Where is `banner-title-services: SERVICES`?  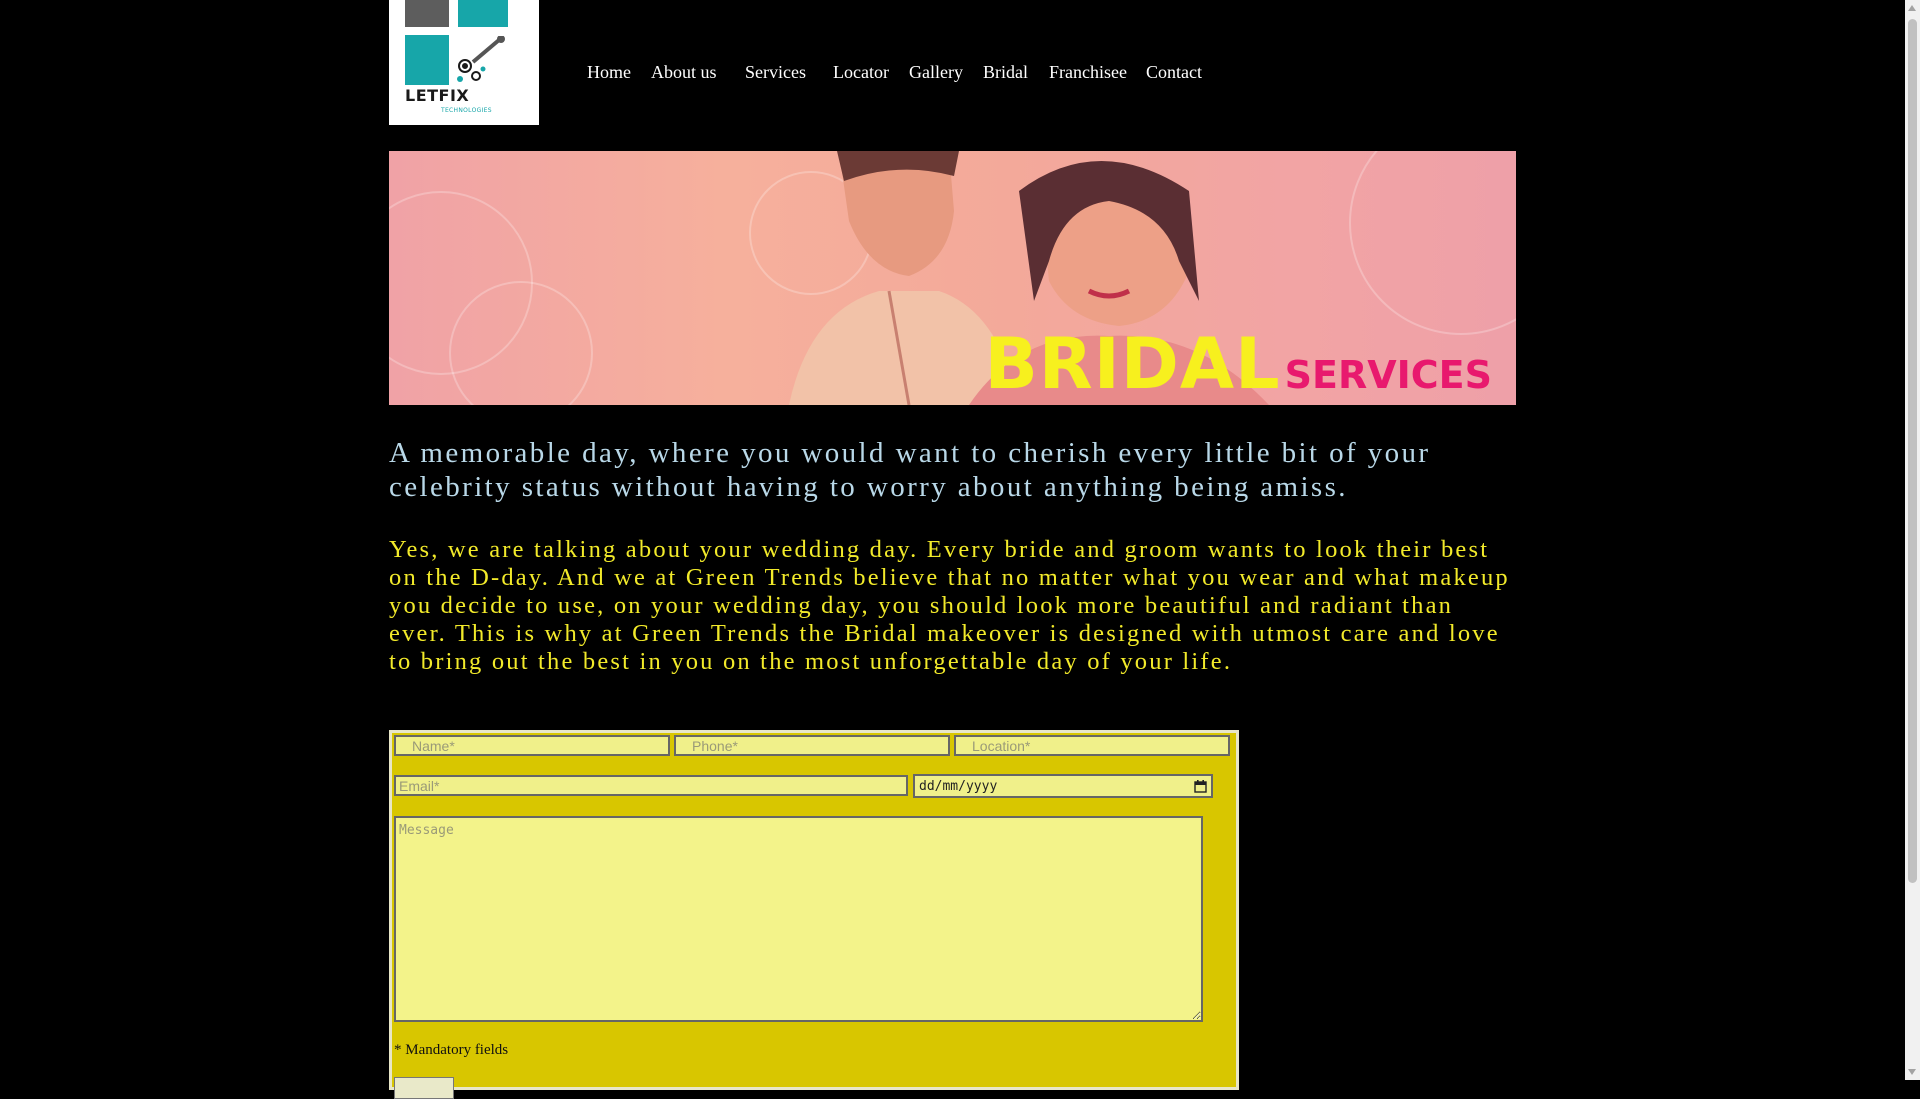
banner-title-services: SERVICES is located at coordinates (1388, 375).